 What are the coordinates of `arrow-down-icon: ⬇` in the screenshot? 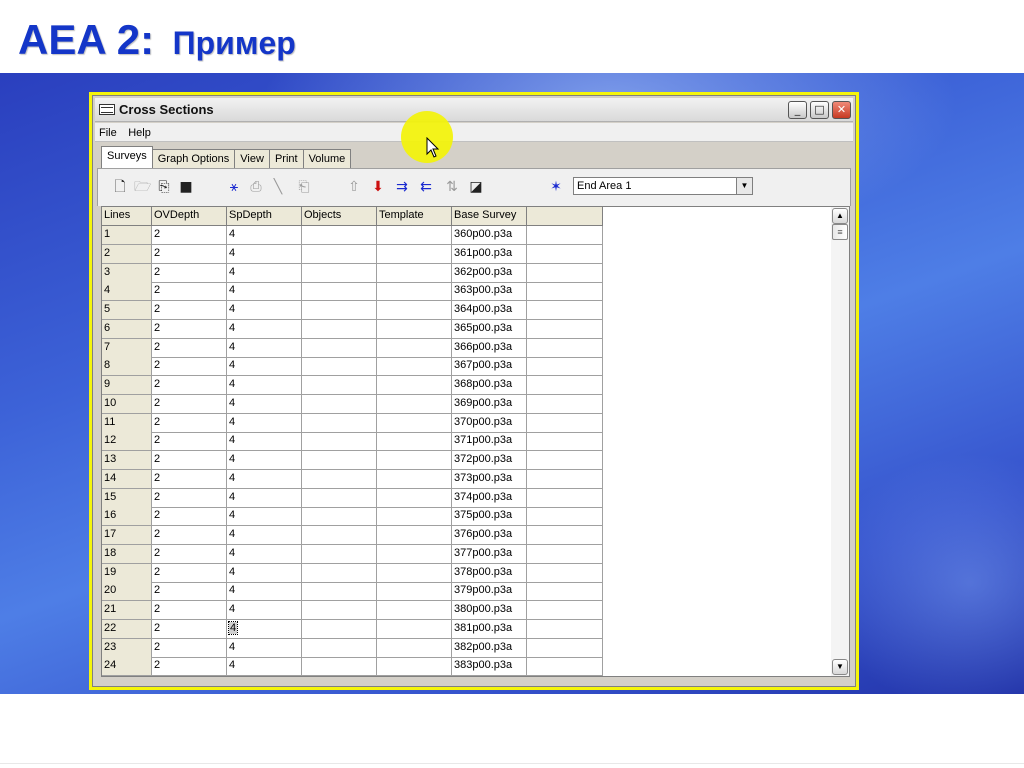 It's located at (378, 187).